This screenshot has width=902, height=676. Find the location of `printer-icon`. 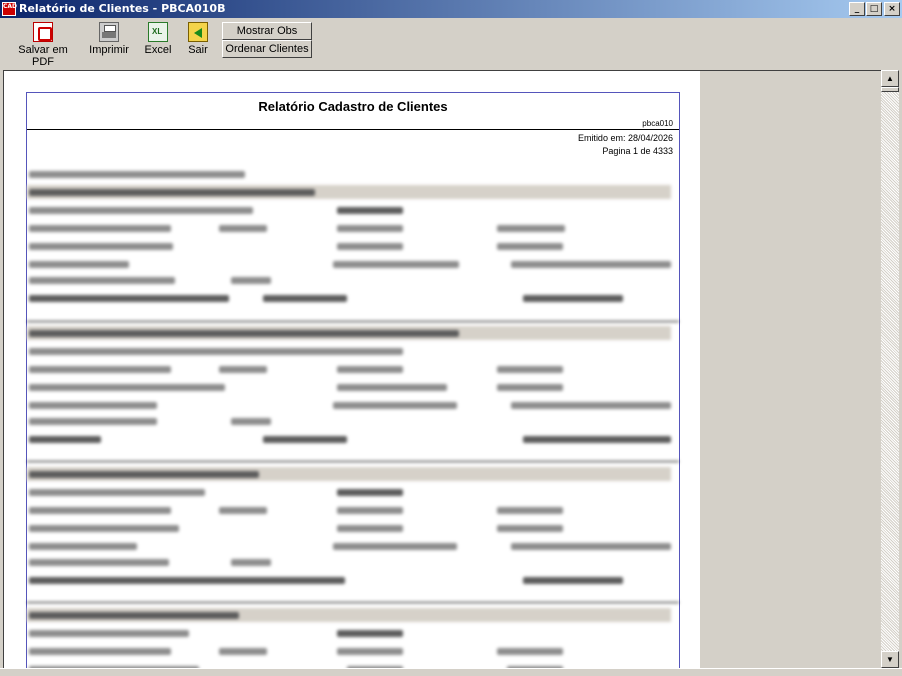

printer-icon is located at coordinates (109, 32).